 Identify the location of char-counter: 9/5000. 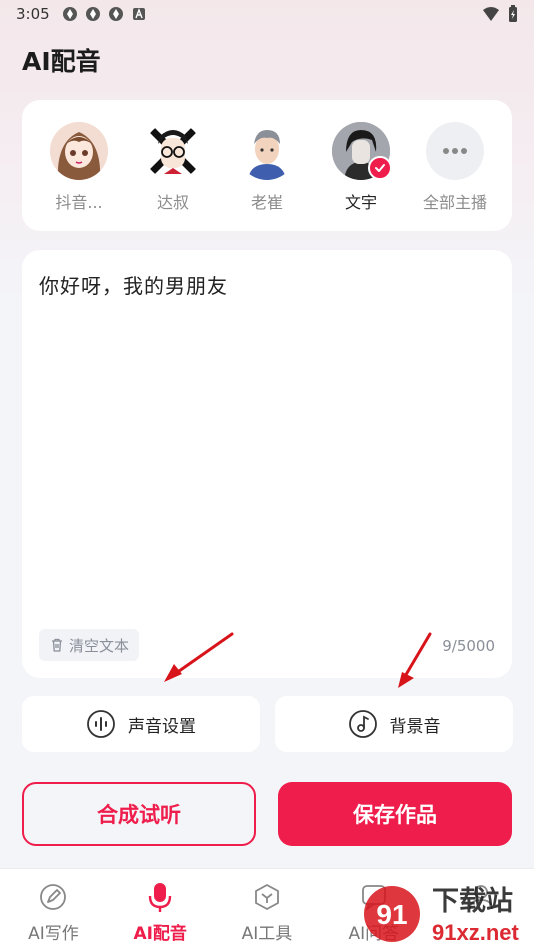
(468, 646).